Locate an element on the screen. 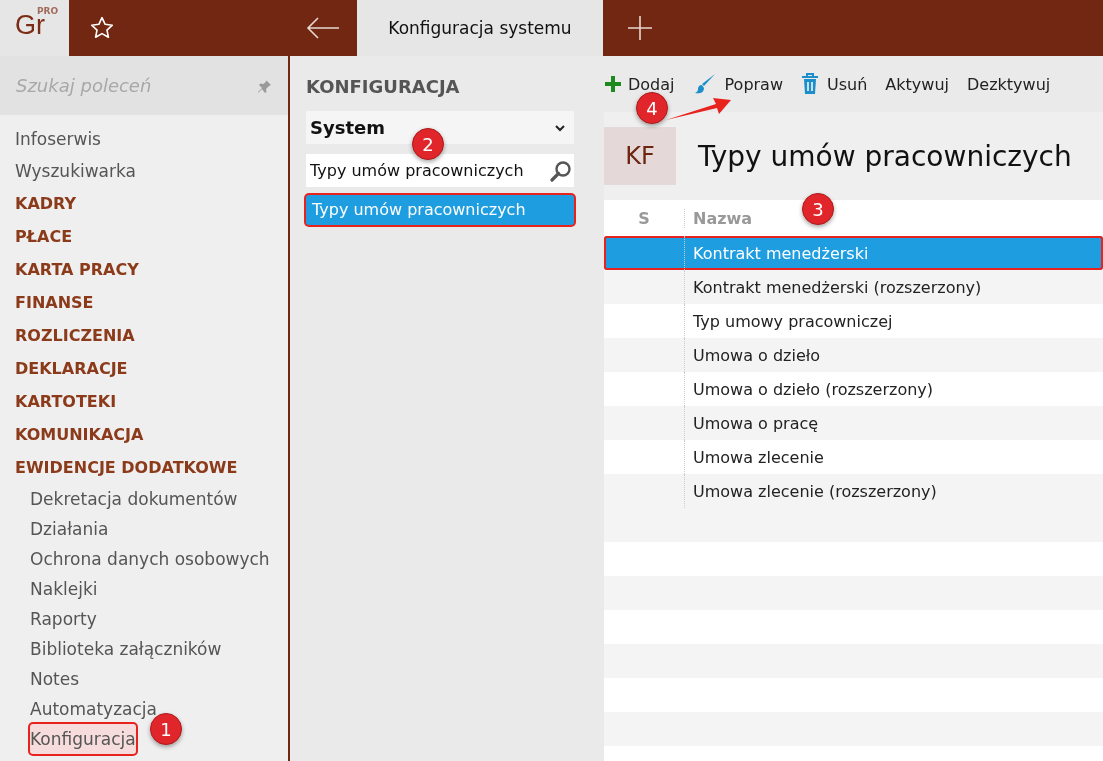 Image resolution: width=1103 pixels, height=761 pixels. sidebar-item: FINANSE is located at coordinates (54, 302).